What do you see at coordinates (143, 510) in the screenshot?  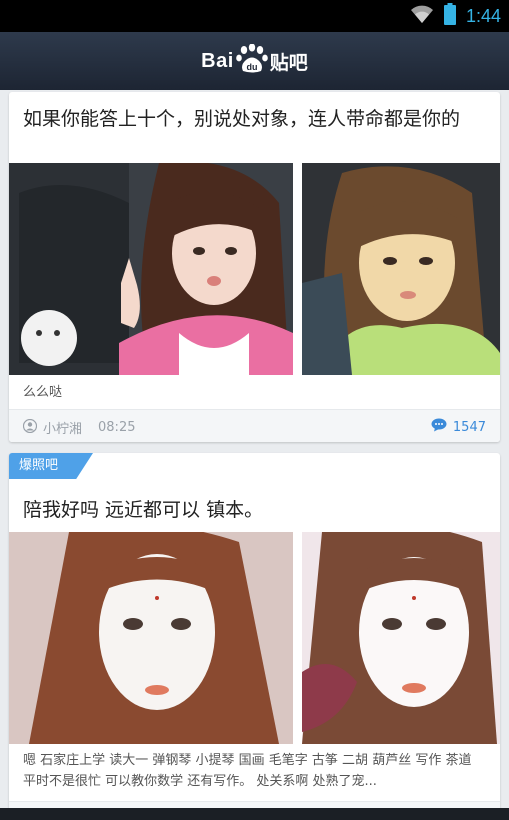 I see `post-title: 陪我好吗 远近都可以 镇本。` at bounding box center [143, 510].